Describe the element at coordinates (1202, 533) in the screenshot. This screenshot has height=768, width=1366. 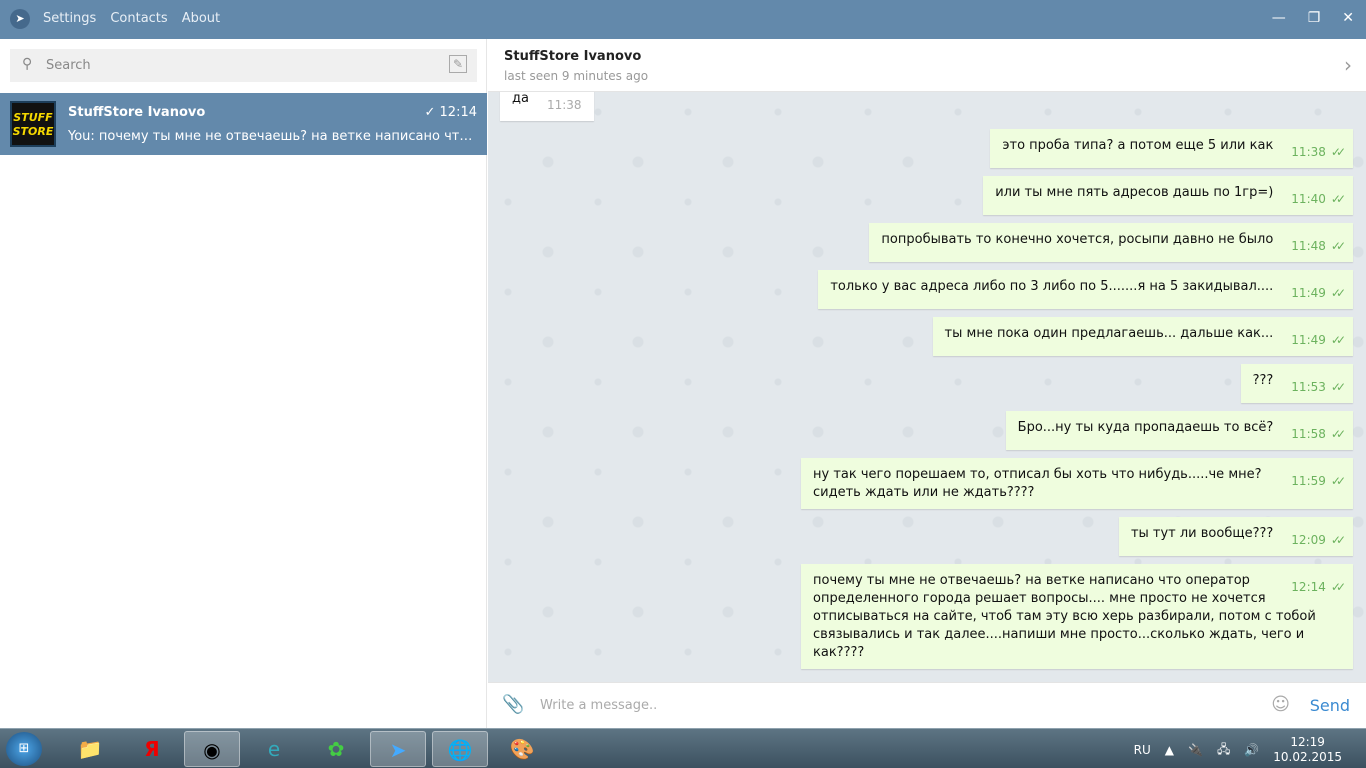
I see `message-text: ты тут ли вообще???` at that location.